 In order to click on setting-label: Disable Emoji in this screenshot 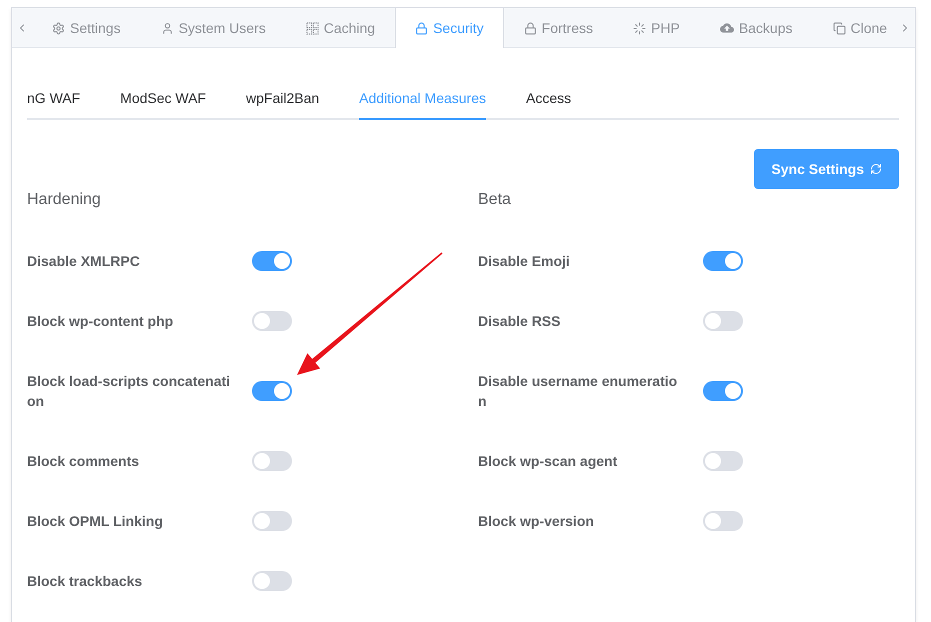, I will do `click(524, 261)`.